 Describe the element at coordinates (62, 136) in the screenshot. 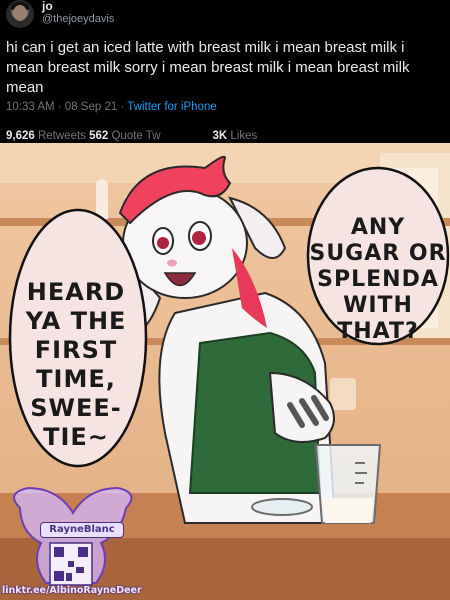

I see `retweets-label: Retweets` at that location.